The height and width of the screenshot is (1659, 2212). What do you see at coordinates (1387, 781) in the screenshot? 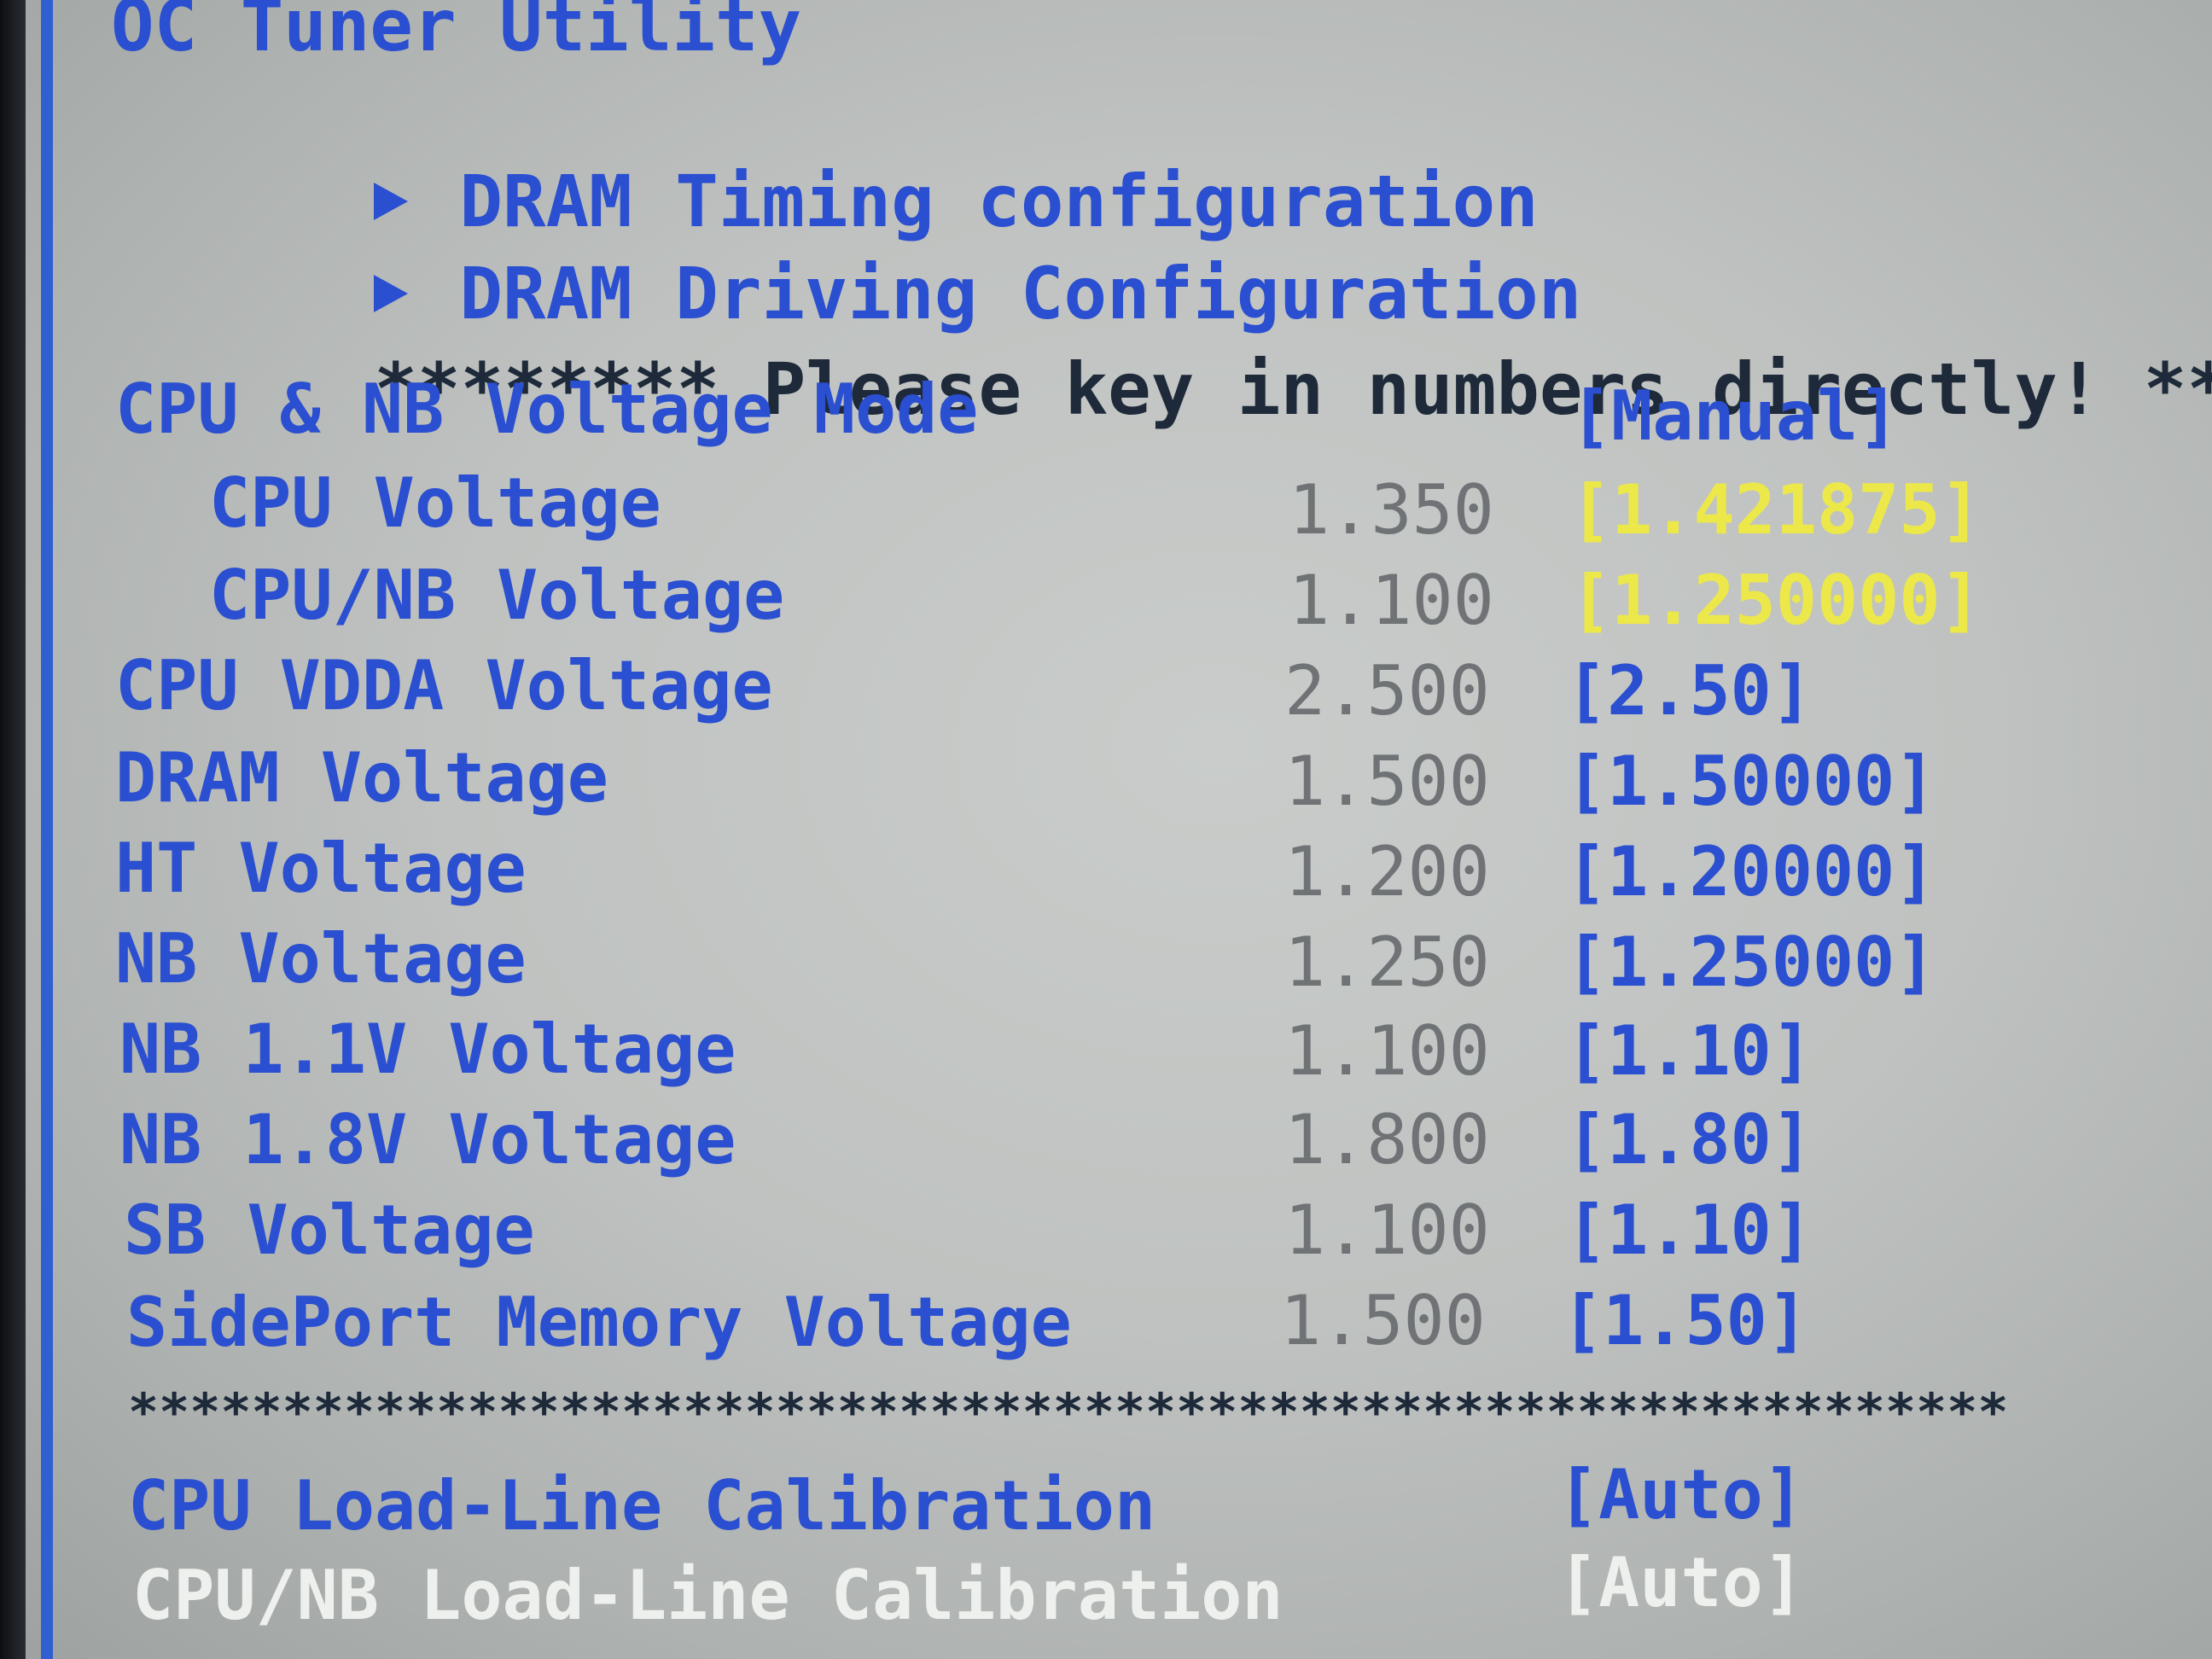
I see `dram-voltage-current: 1.500` at bounding box center [1387, 781].